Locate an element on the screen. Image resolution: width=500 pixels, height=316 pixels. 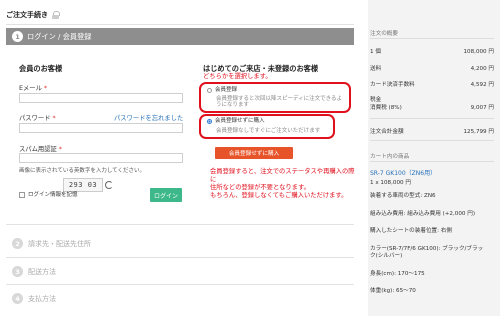
forgot-password-link: パスワードを忘れました is located at coordinates (148, 117).